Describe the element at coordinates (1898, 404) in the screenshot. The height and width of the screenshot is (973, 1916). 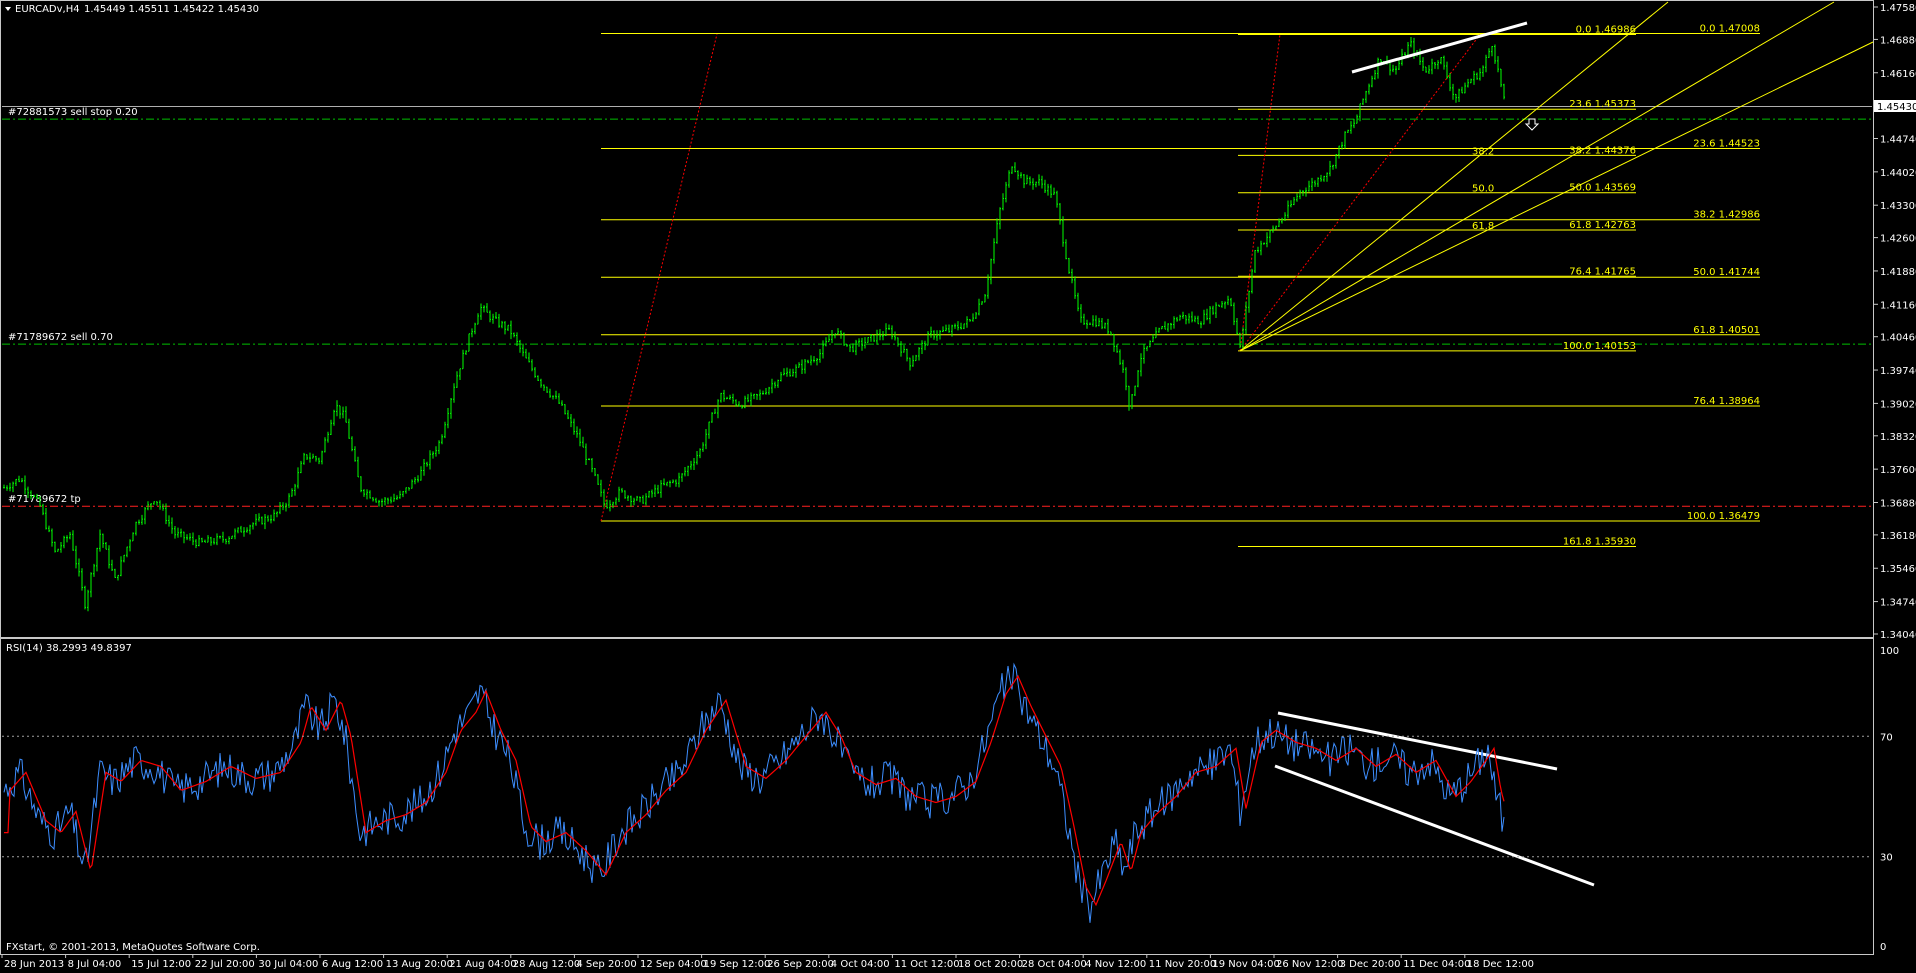
I see `price-tick-label: 1.39020` at that location.